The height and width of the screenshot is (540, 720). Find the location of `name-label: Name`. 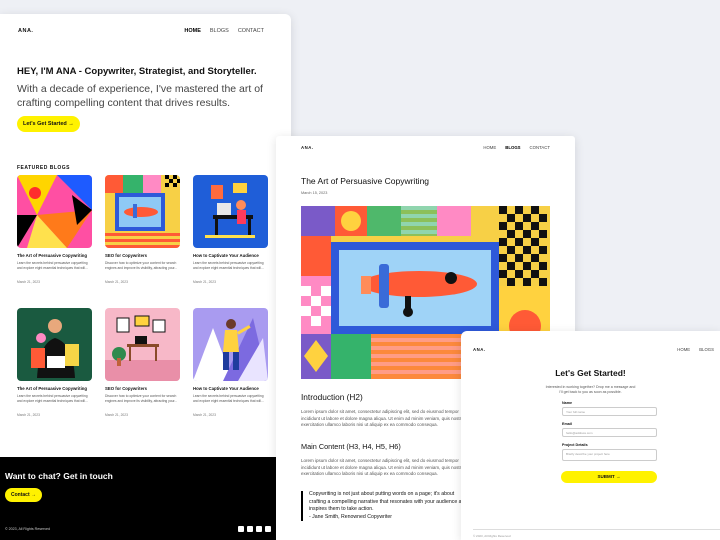

name-label: Name is located at coordinates (567, 403).